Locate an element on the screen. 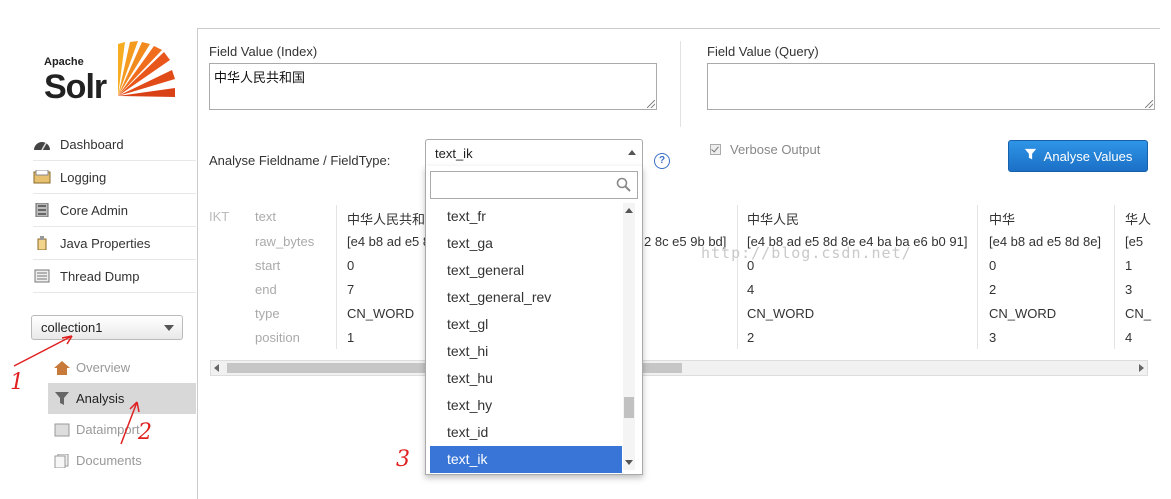  nav-core-admin: Core Admin is located at coordinates (114, 210).